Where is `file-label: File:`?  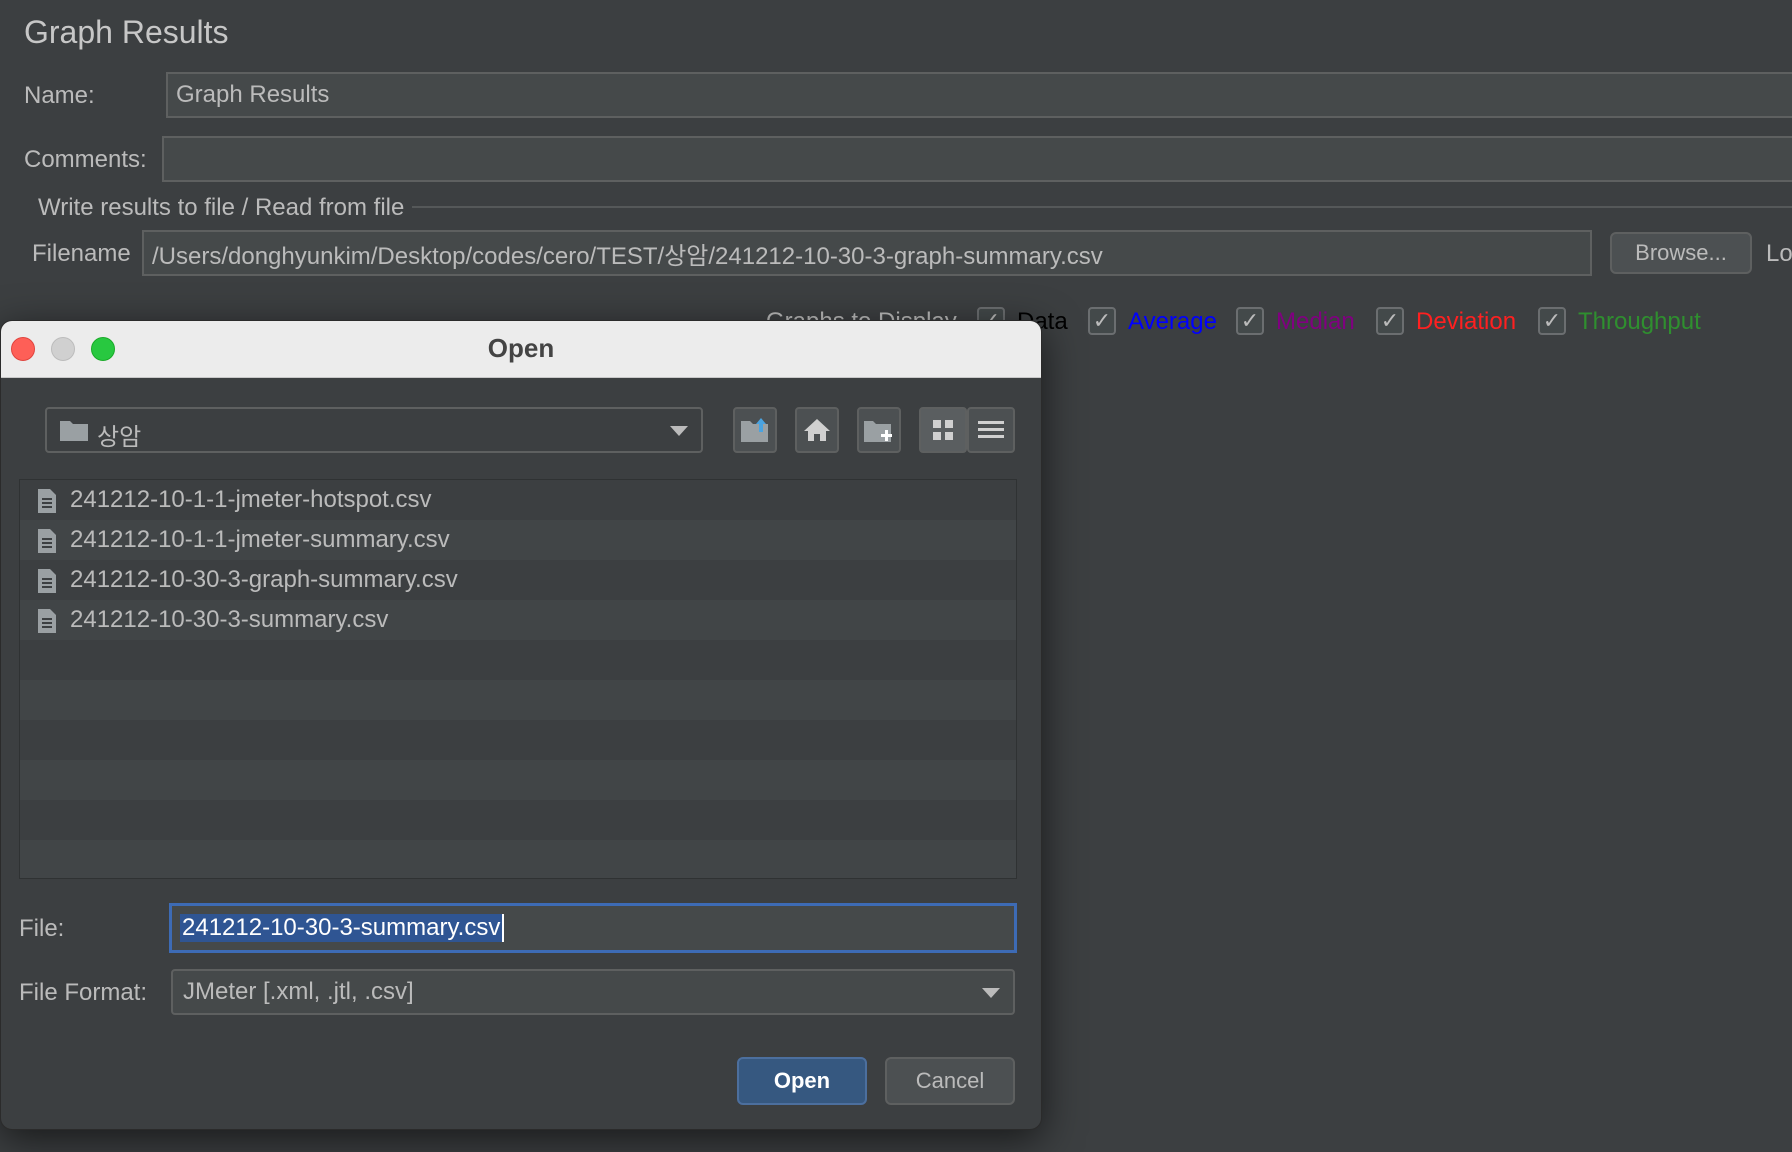
file-label: File: is located at coordinates (42, 928).